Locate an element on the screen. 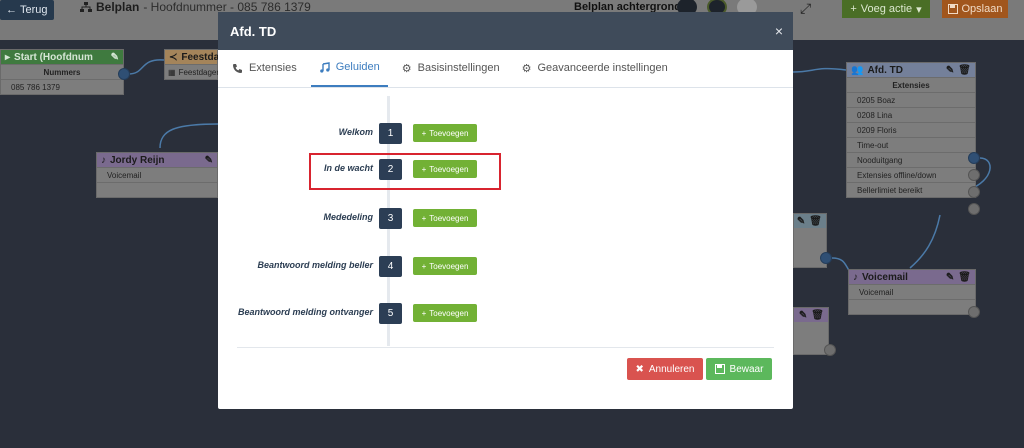 The image size is (1024, 448). sound-number: 1 is located at coordinates (390, 133).